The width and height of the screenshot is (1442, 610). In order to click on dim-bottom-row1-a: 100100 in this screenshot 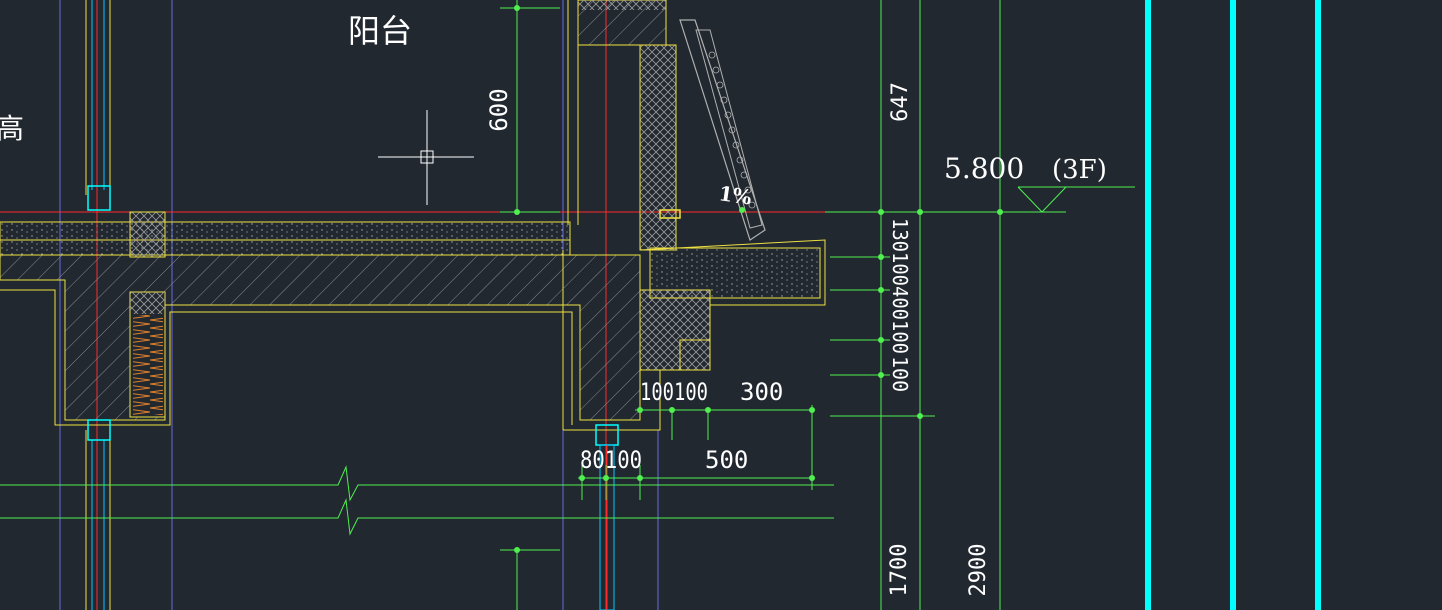, I will do `click(674, 392)`.